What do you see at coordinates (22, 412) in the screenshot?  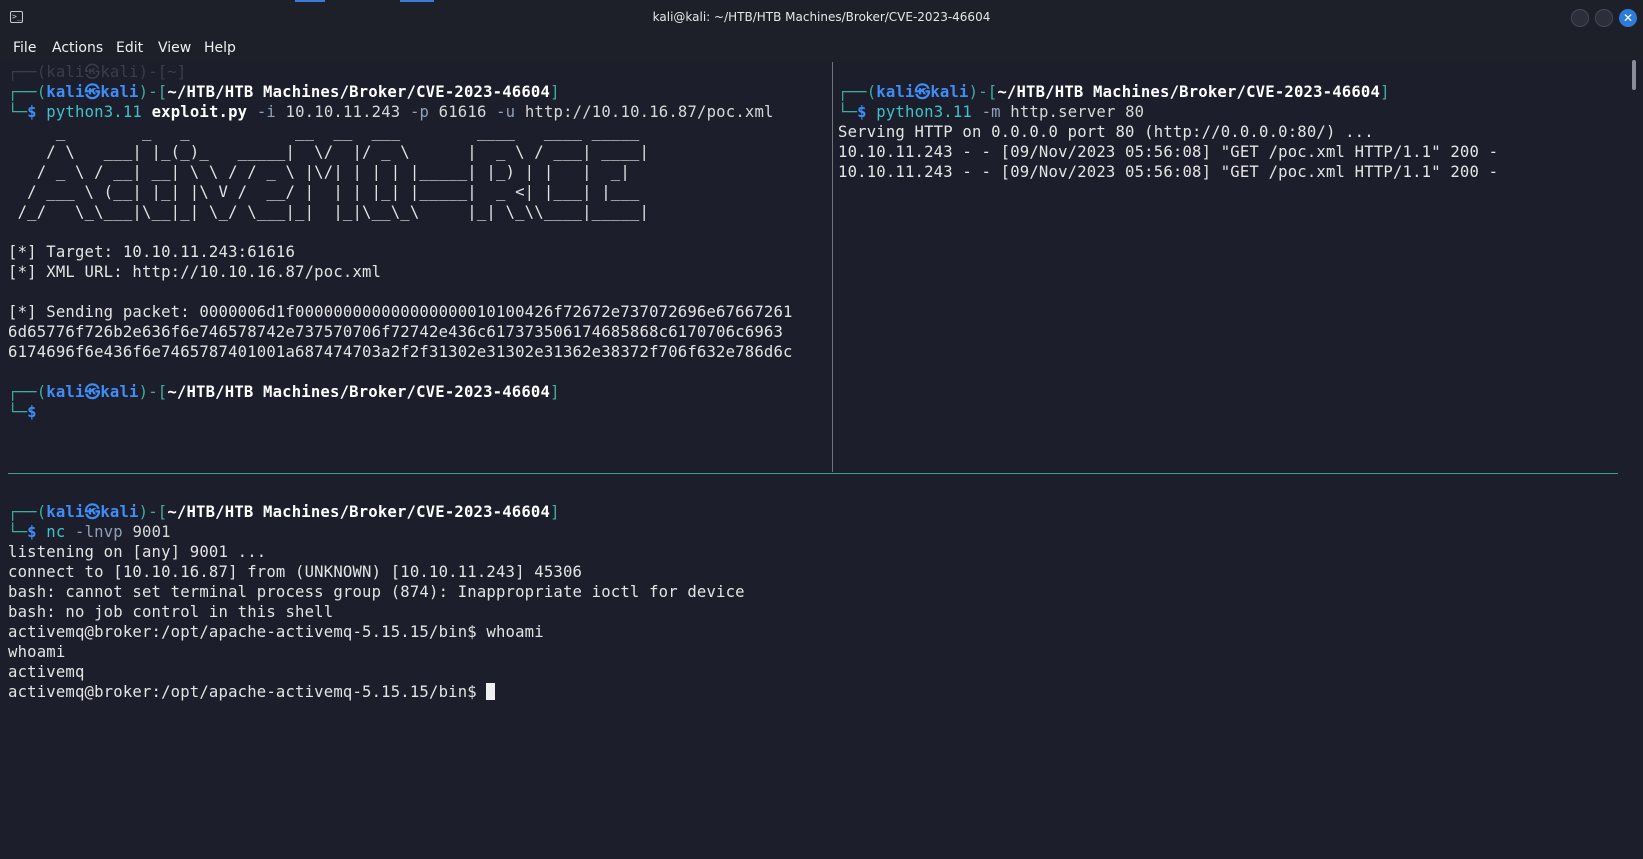 I see `command-line: └─$` at bounding box center [22, 412].